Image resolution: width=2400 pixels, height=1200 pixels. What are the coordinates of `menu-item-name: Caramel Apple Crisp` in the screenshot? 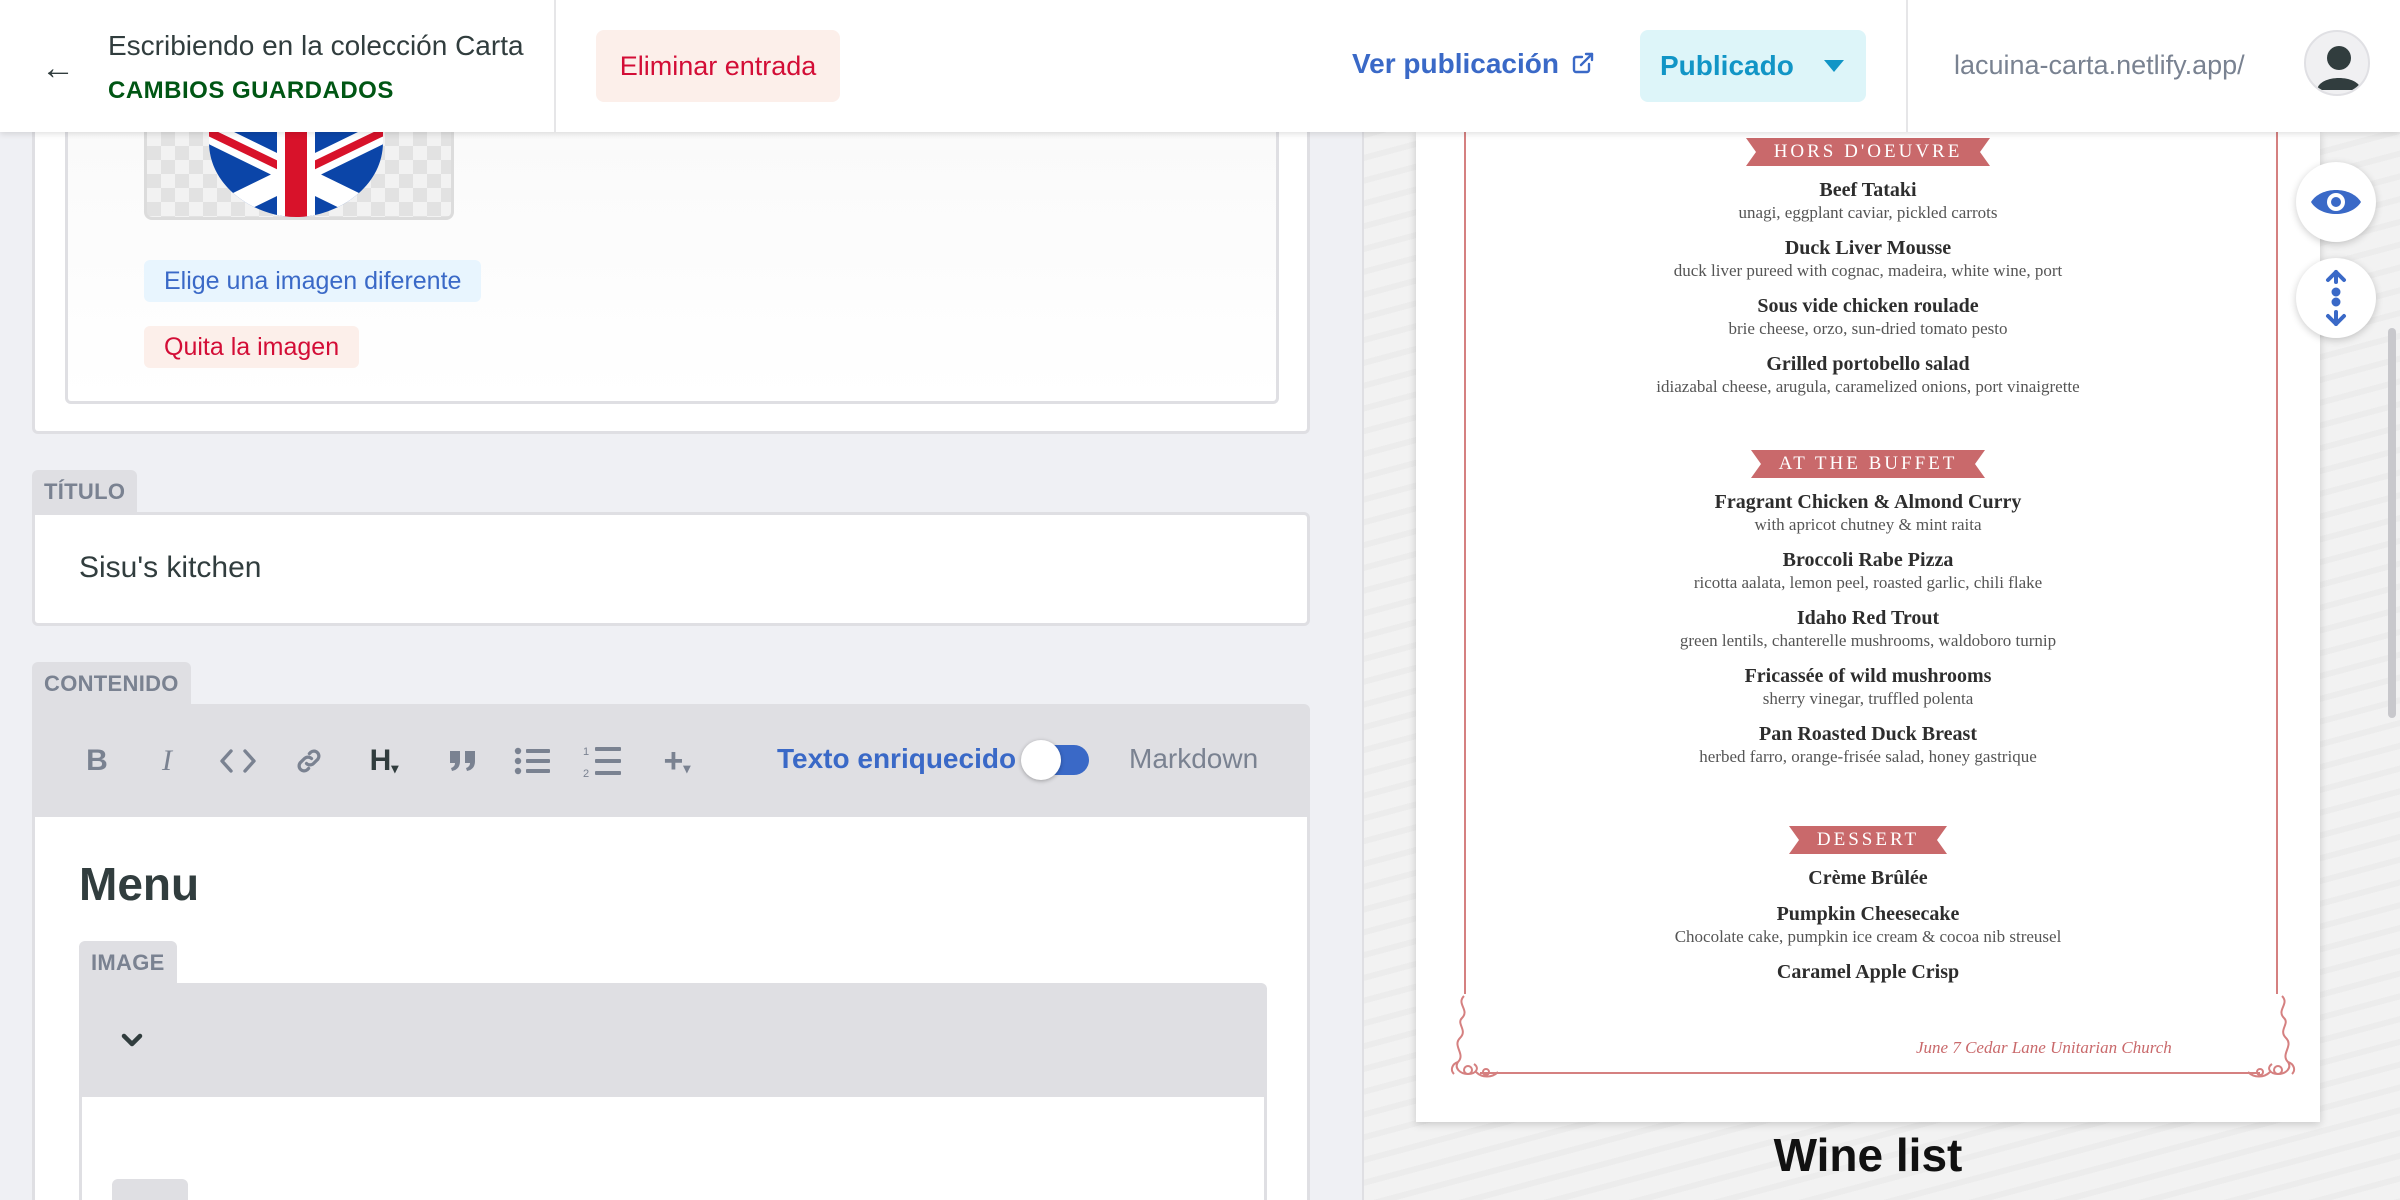 It's located at (1868, 972).